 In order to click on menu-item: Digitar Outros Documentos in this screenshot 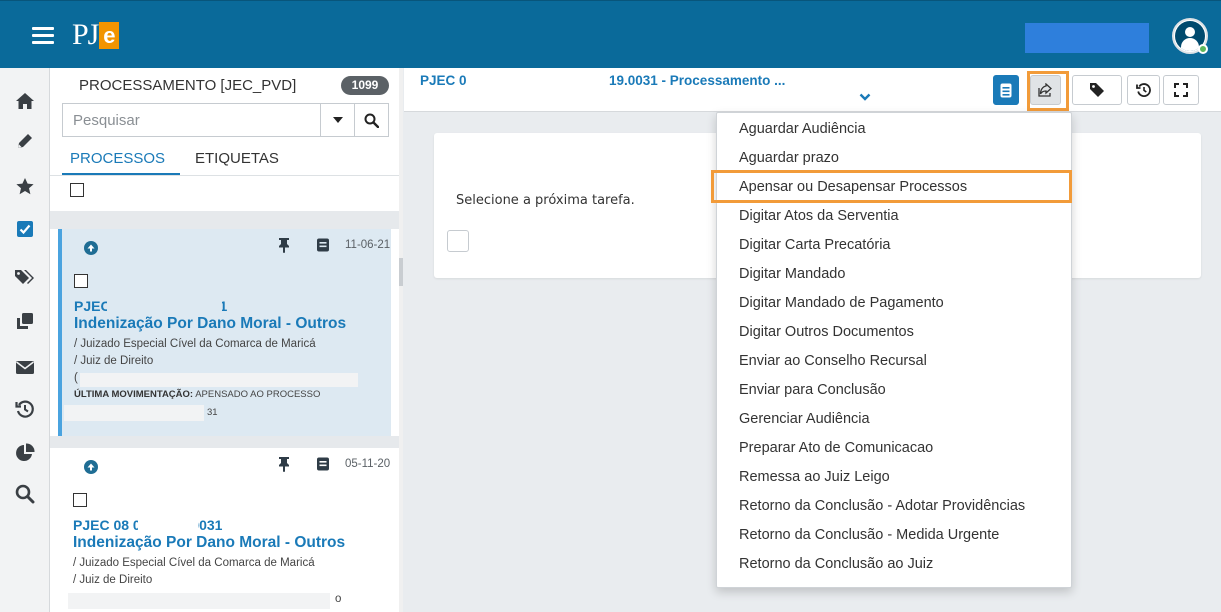, I will do `click(826, 332)`.